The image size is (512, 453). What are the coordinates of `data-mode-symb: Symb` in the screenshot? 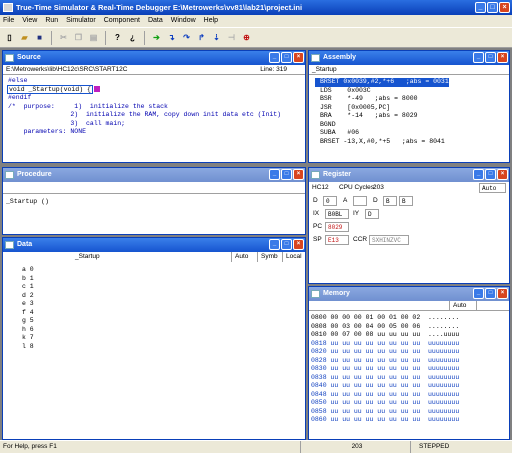 It's located at (269, 257).